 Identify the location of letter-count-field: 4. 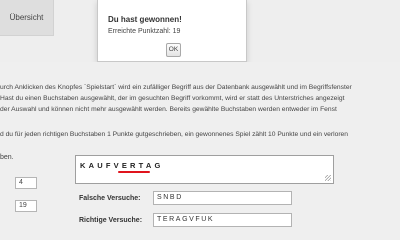
(26, 183).